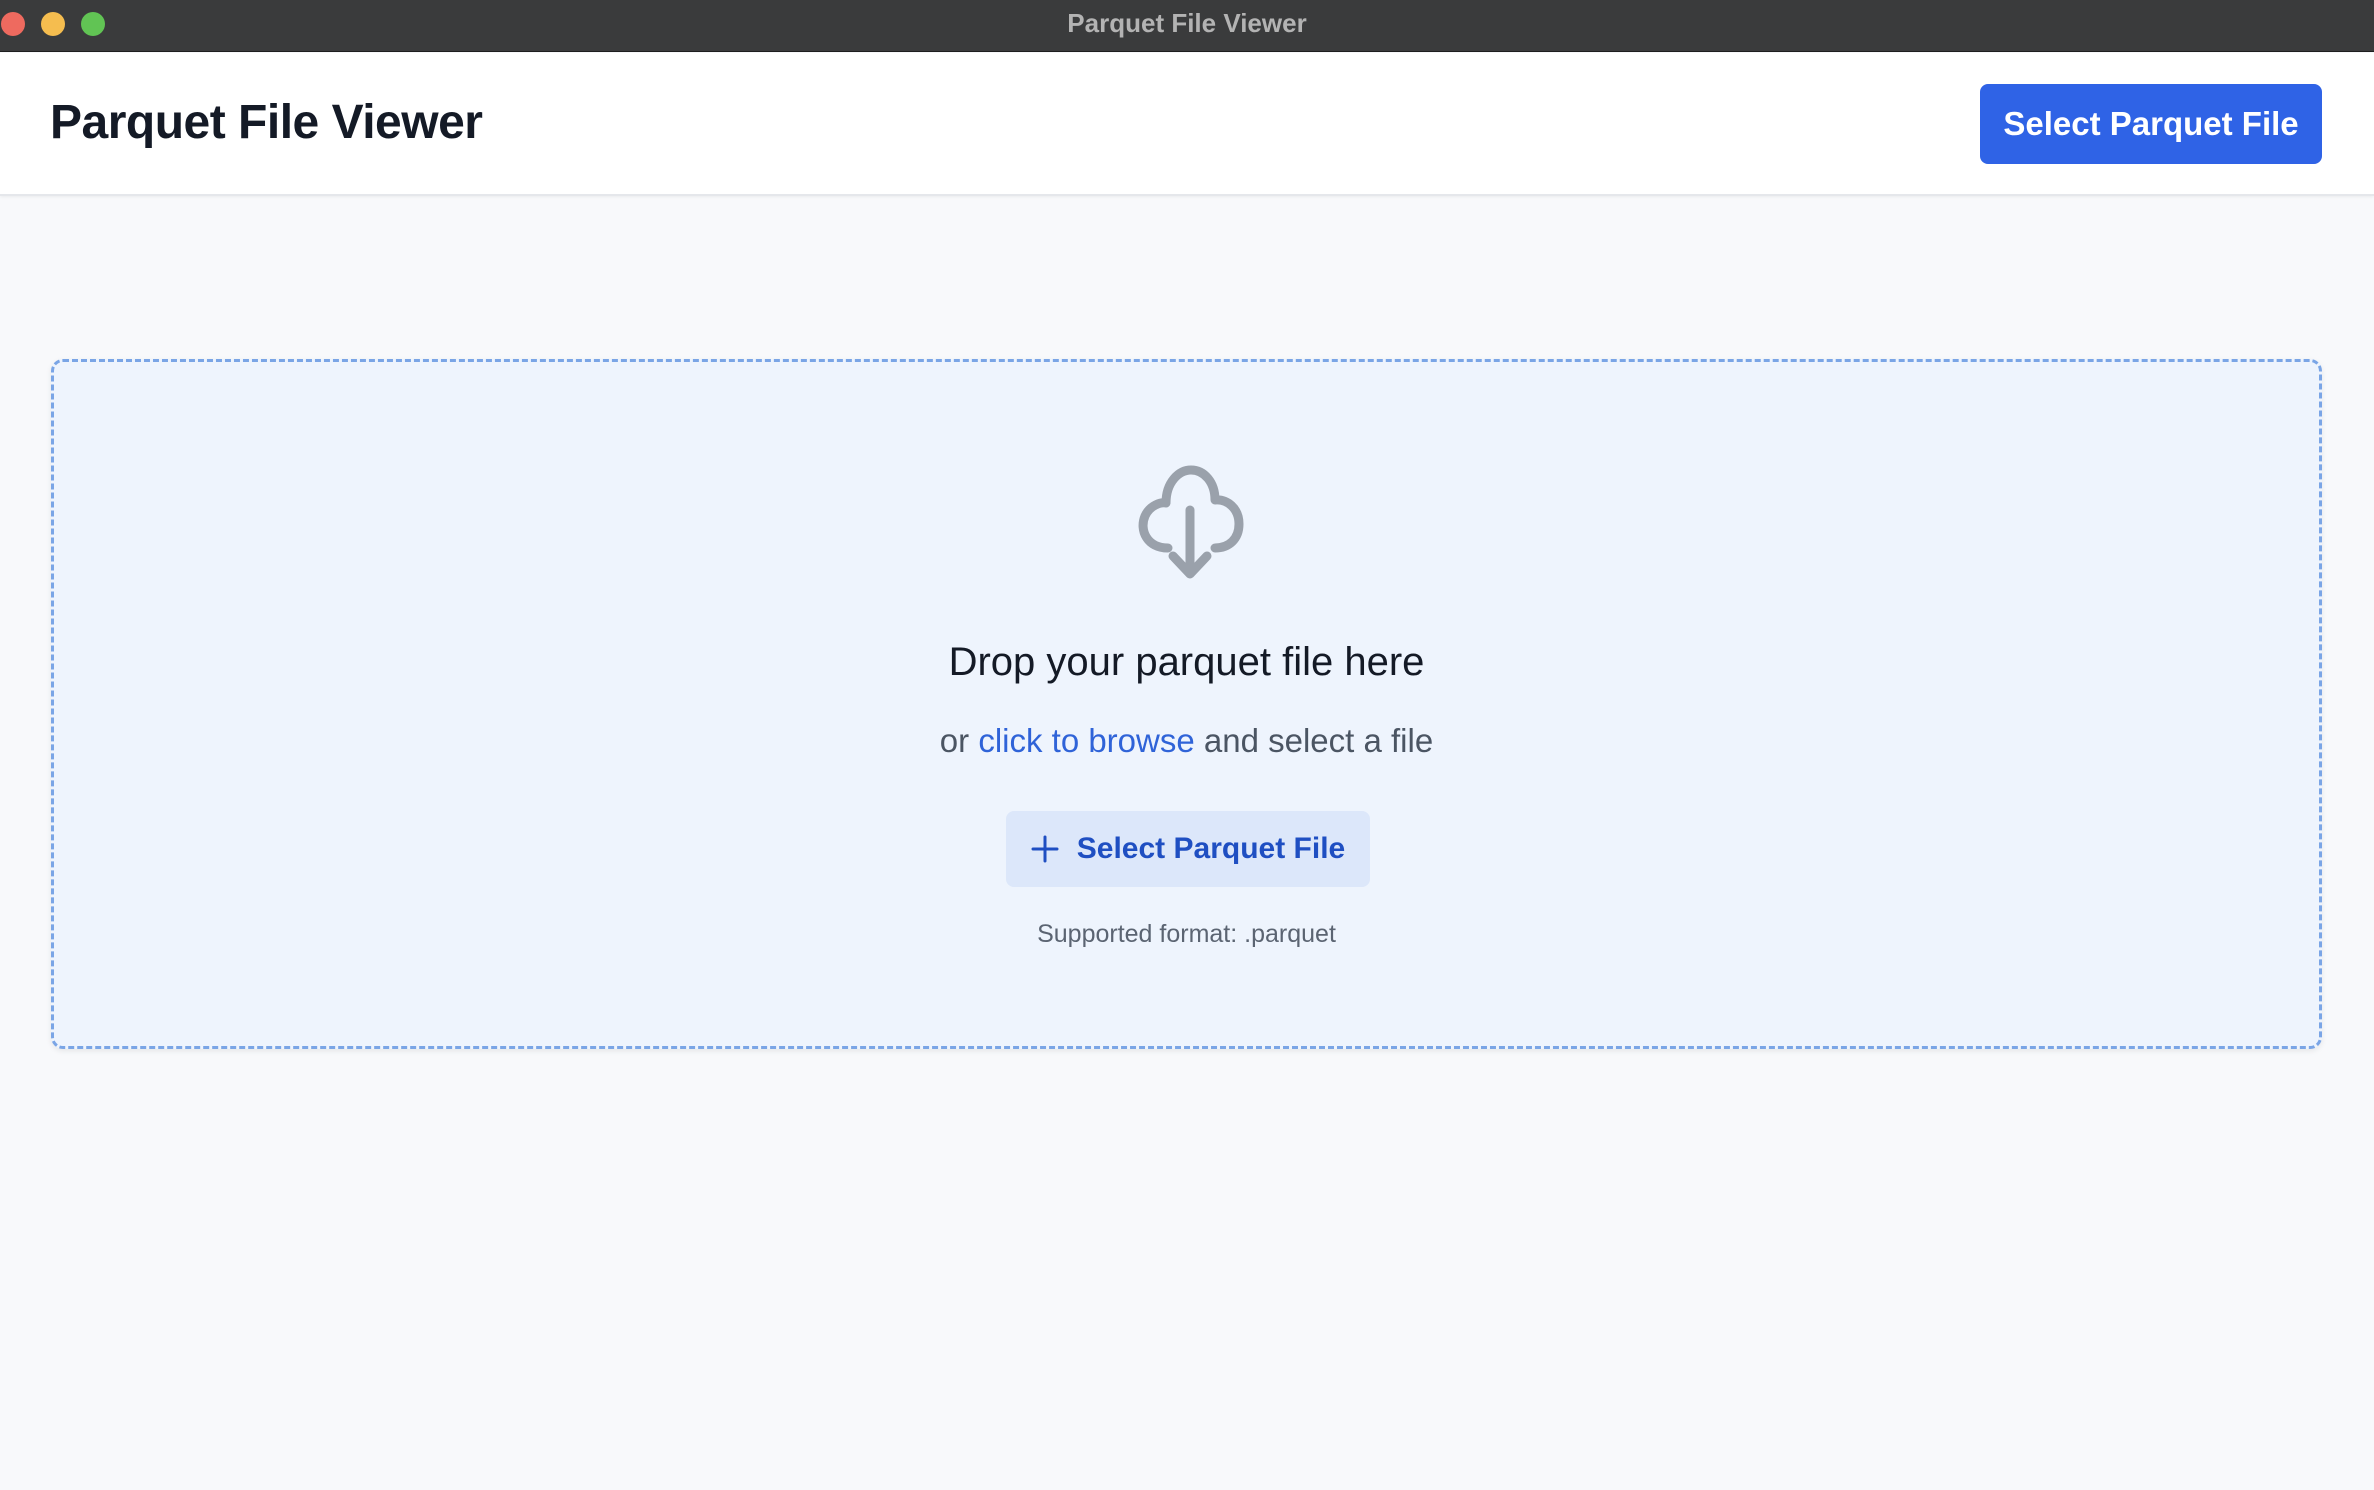 The height and width of the screenshot is (1490, 2374). I want to click on dropzone-subtitle-prefix: or, so click(954, 740).